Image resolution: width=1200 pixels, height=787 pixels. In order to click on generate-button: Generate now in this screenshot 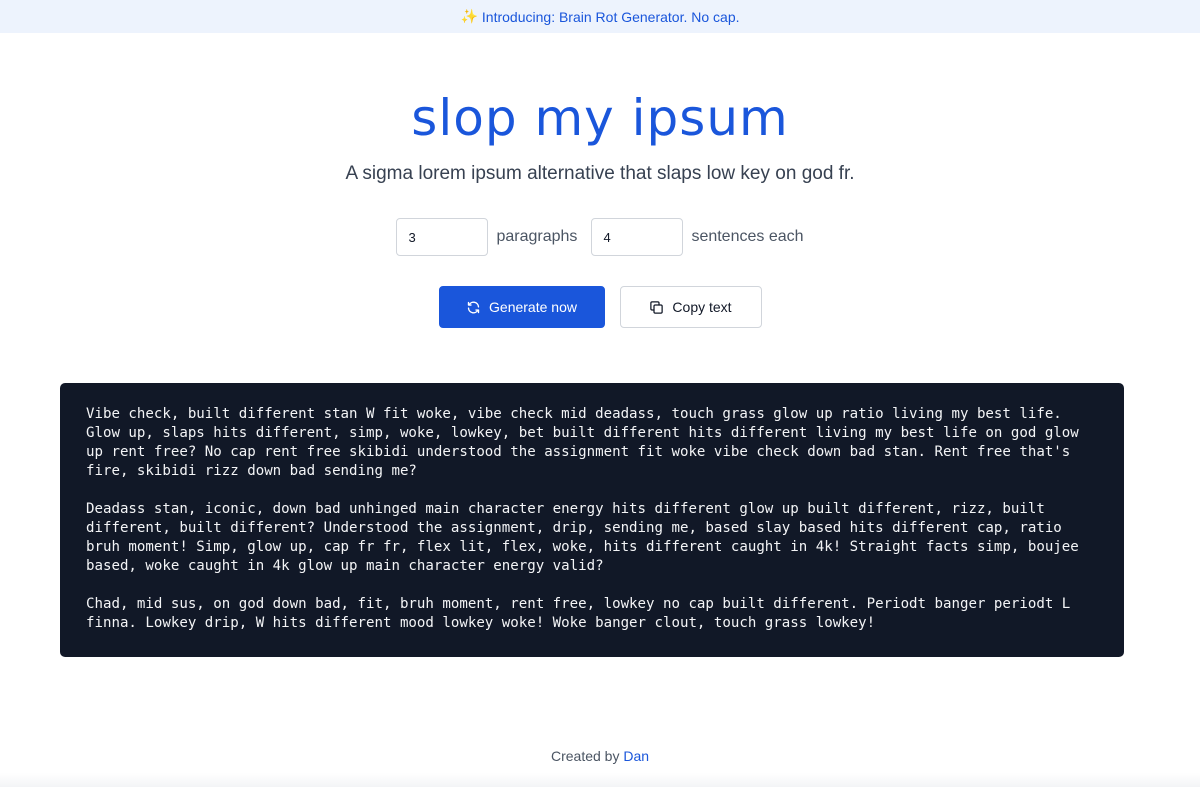, I will do `click(521, 307)`.